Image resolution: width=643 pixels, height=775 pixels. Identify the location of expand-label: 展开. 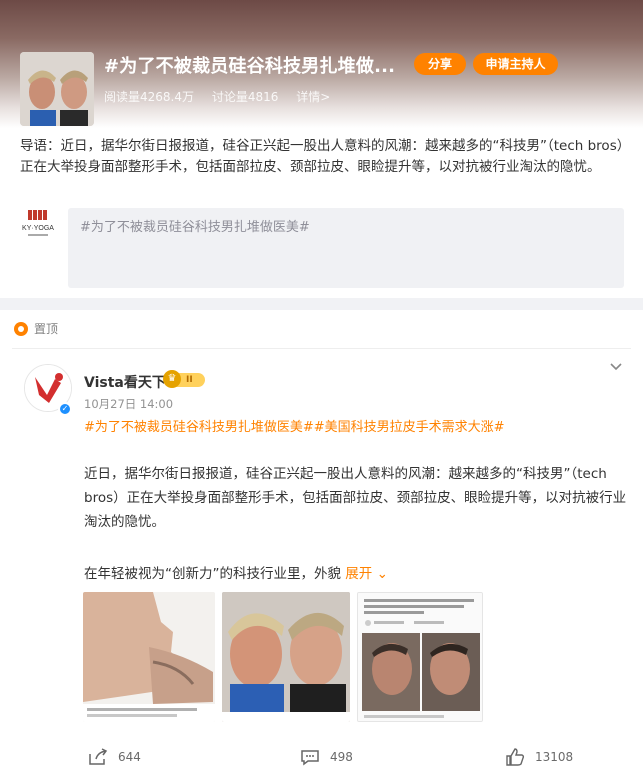
(358, 574).